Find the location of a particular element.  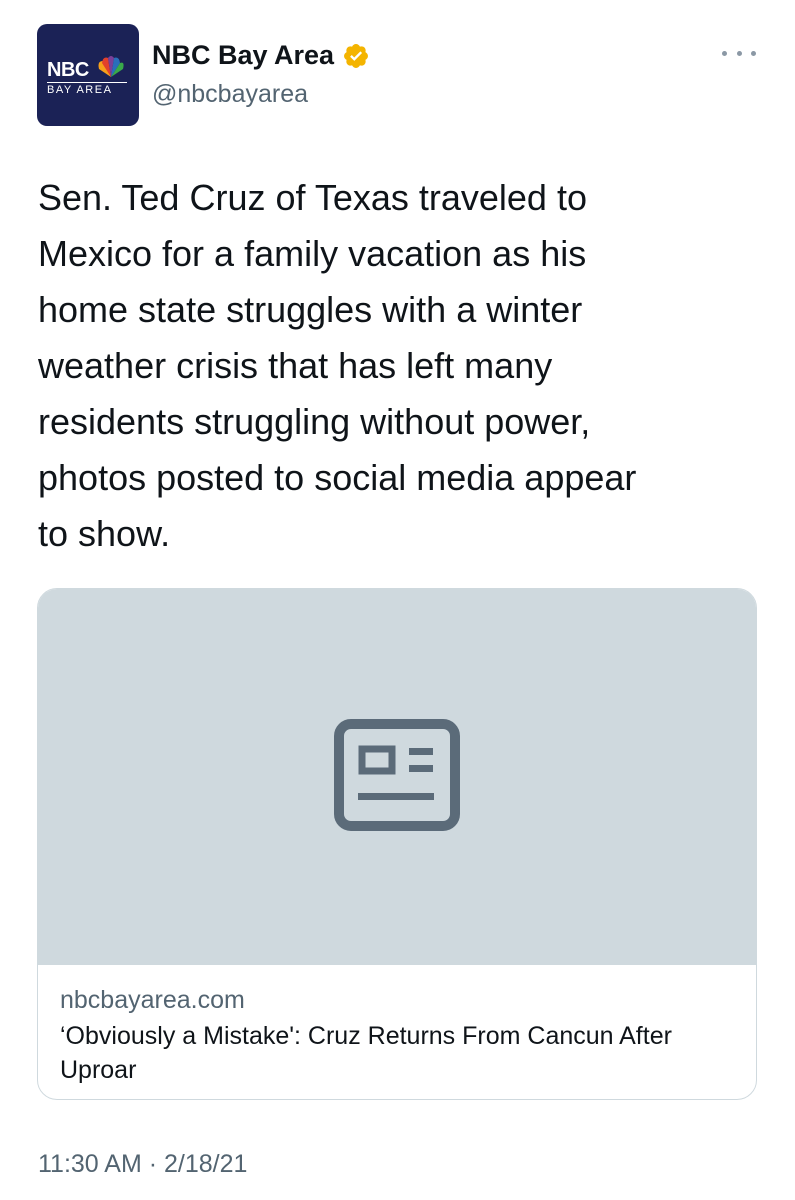

tweet-timestamp: 11:30 AM · 2/18/21 is located at coordinates (142, 1164).